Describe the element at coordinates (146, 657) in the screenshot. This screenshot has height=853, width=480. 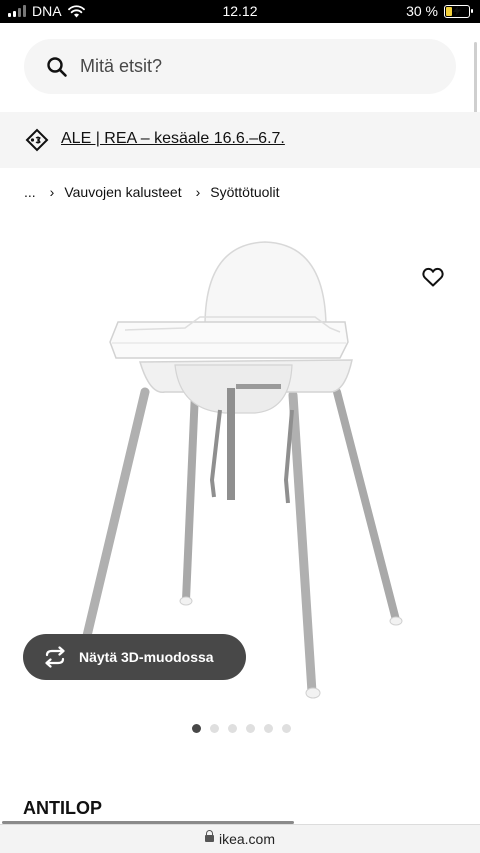
I see `view-3d-label: Näytä 3D-muodossa` at that location.